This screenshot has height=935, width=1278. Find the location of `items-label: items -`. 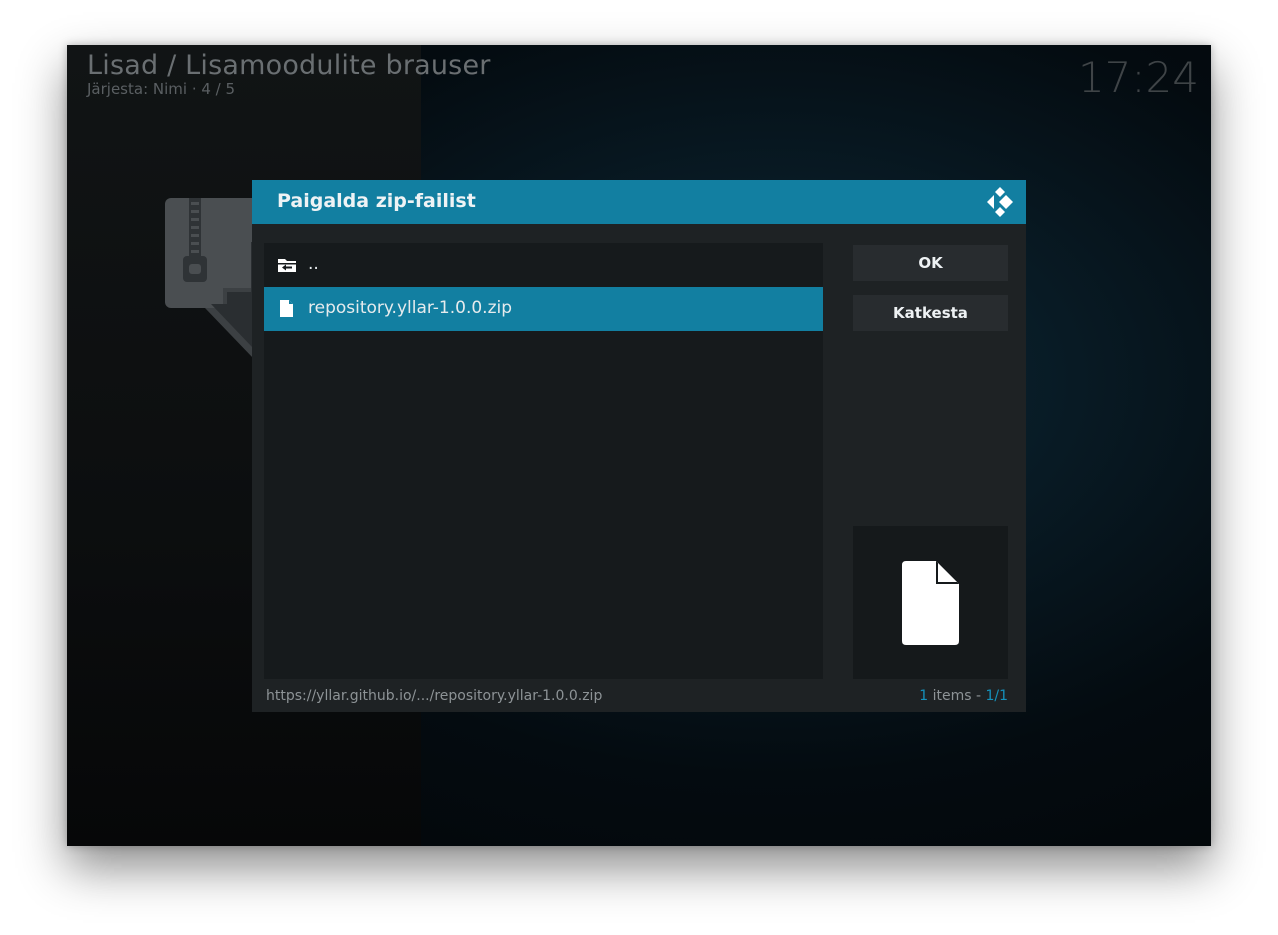

items-label: items - is located at coordinates (957, 696).